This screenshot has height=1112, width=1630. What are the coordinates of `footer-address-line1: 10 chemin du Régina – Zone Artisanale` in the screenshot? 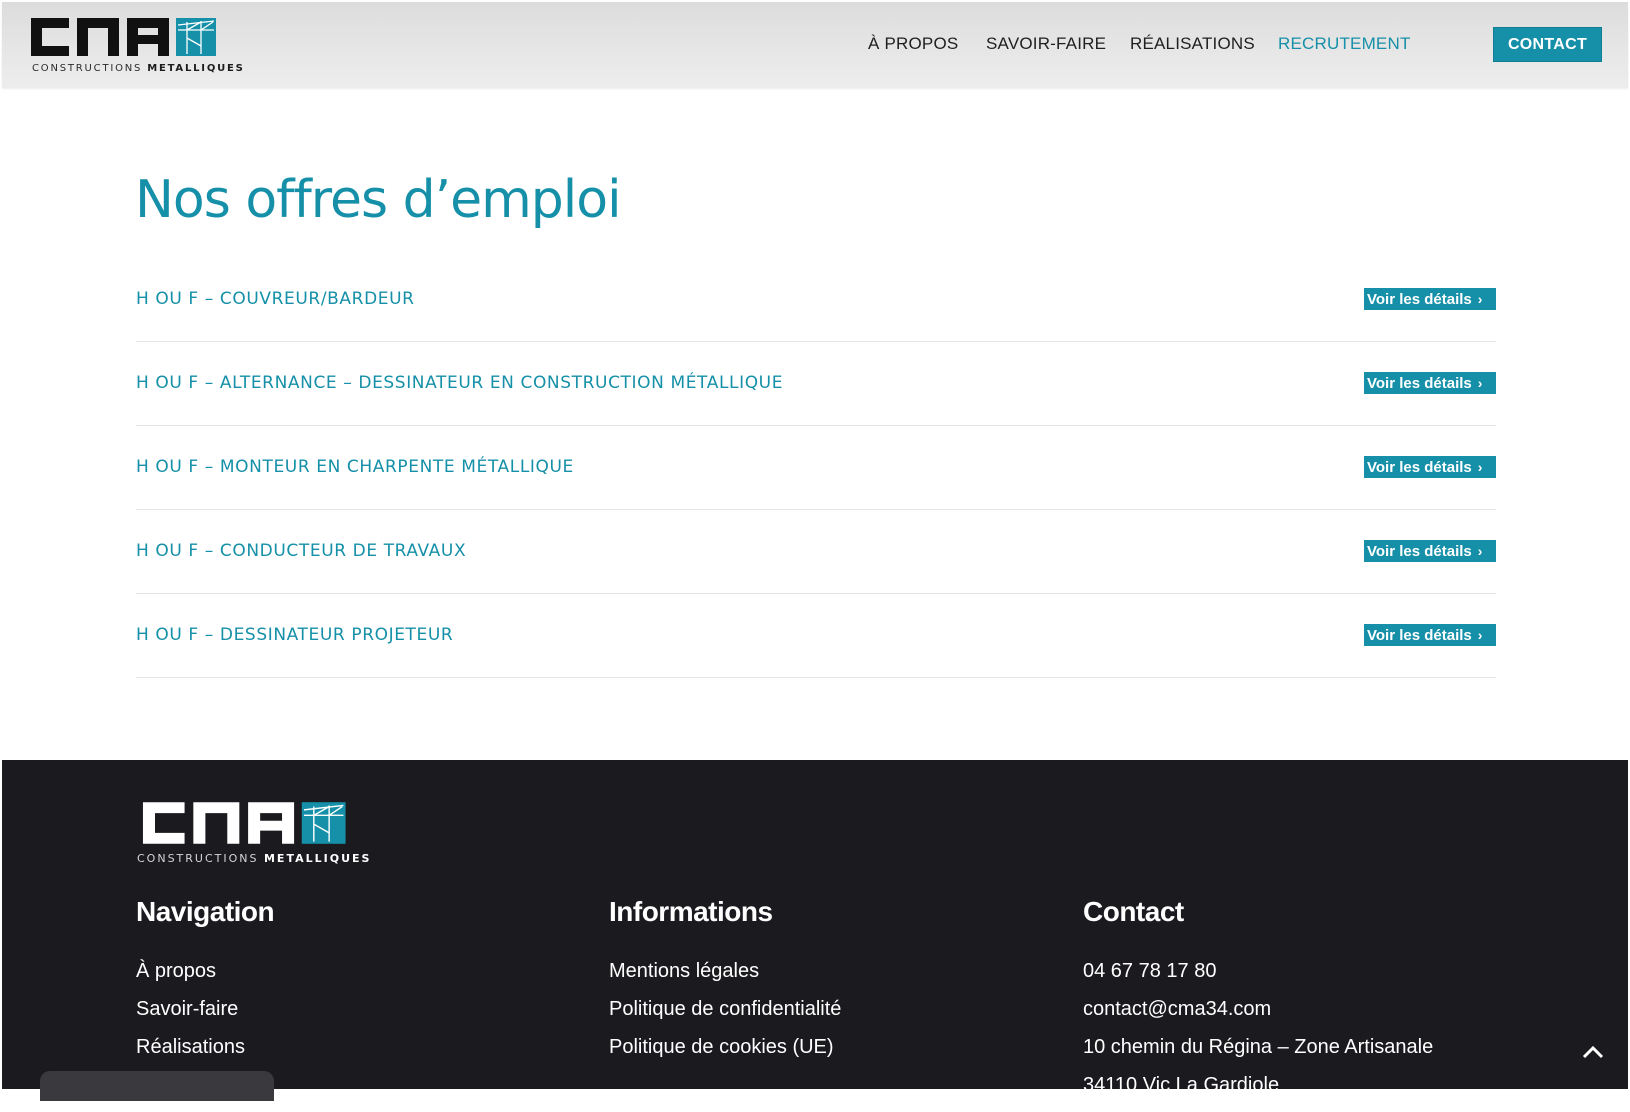 It's located at (1258, 1047).